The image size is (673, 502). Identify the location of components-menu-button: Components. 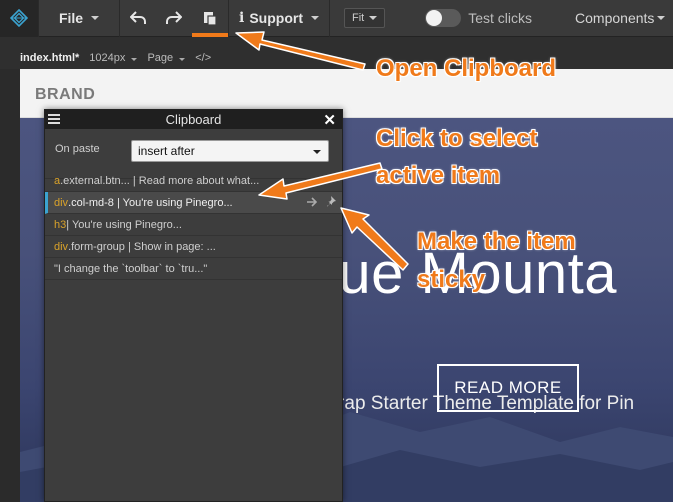
(620, 18).